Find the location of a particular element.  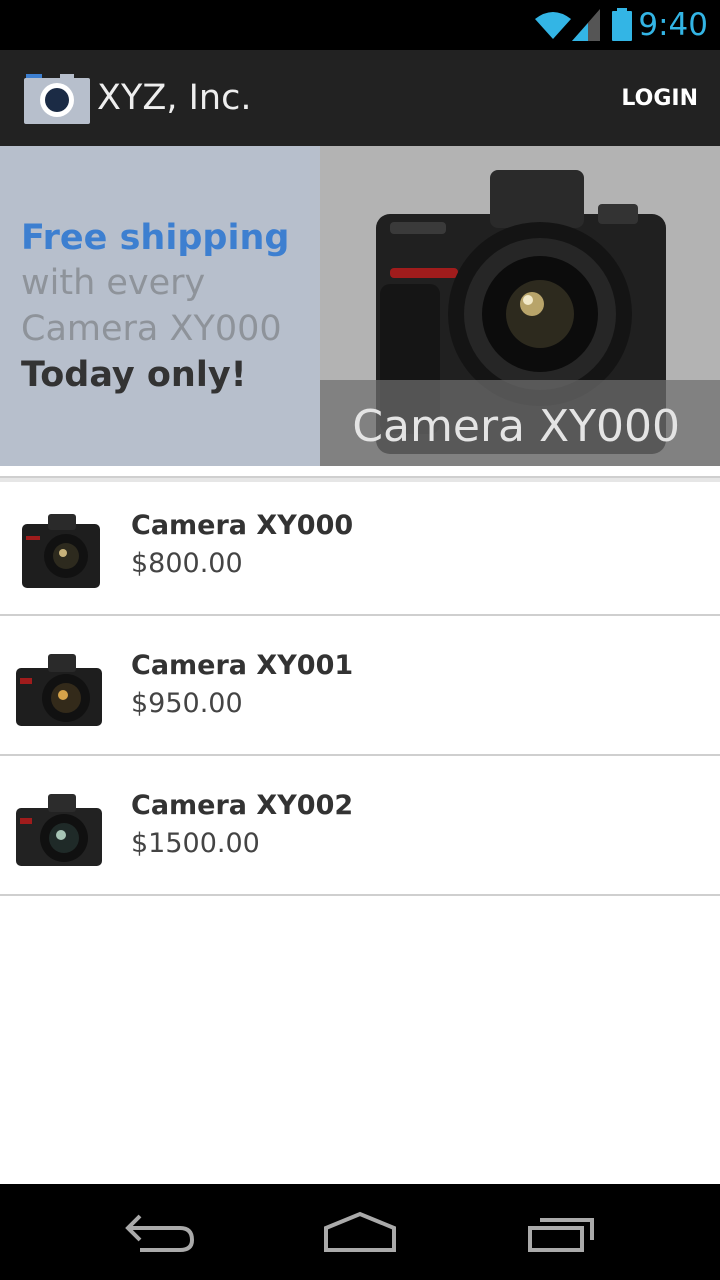

navigation-bar is located at coordinates (360, 1232).